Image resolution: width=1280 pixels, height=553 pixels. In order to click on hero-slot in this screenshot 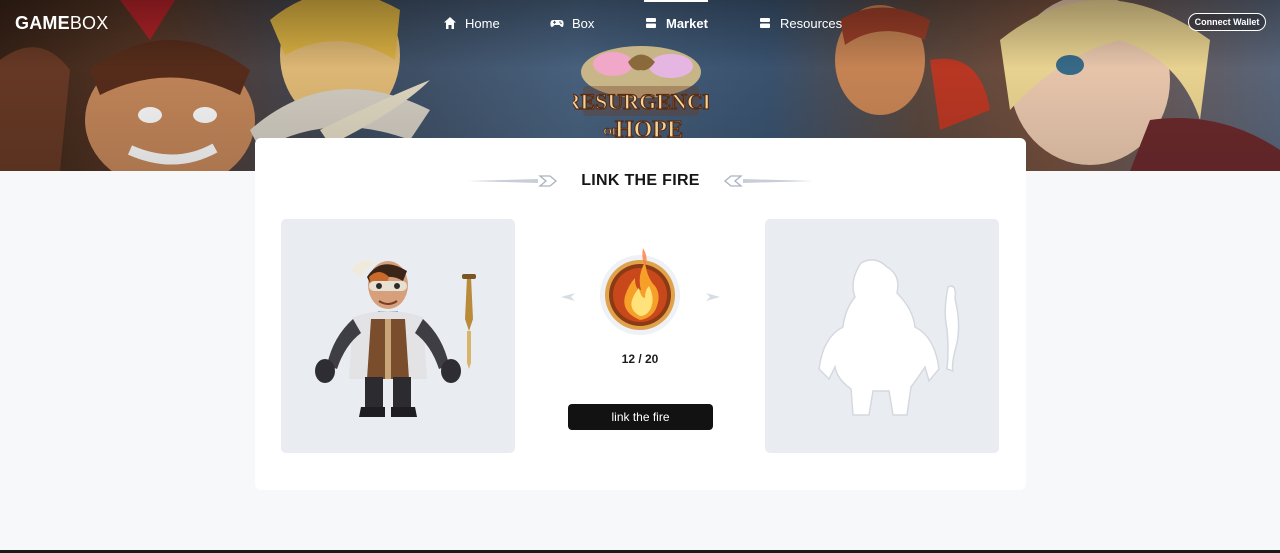, I will do `click(398, 336)`.